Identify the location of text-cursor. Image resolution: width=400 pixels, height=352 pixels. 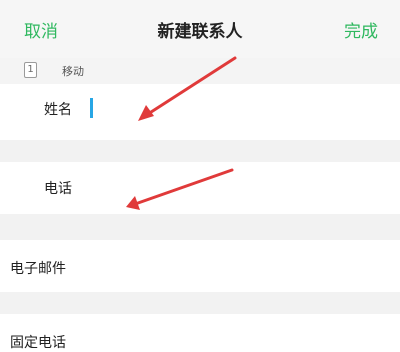
(91, 108).